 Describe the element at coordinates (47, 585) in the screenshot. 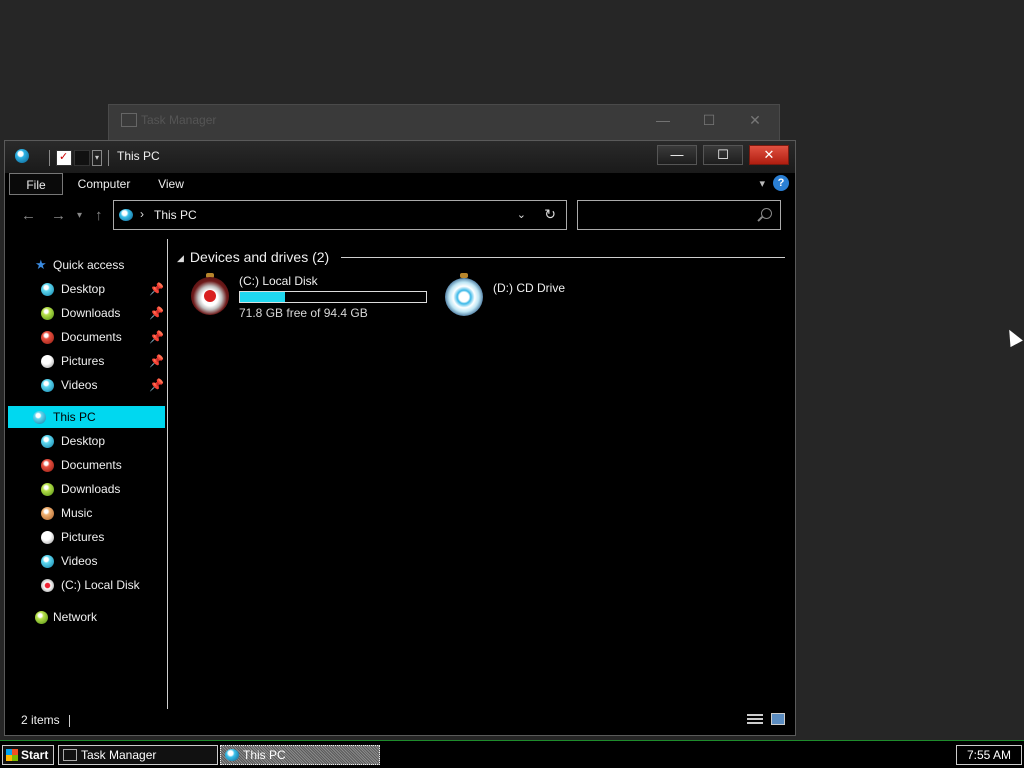

I see `local-disk-icon` at that location.